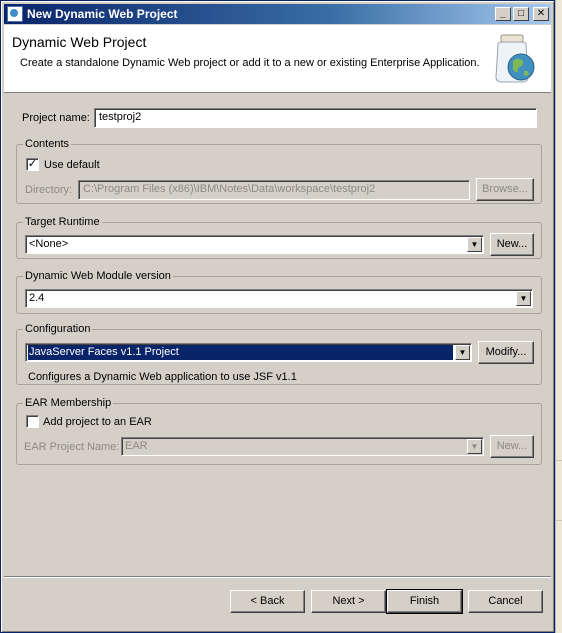 The image size is (562, 633). What do you see at coordinates (79, 42) in the screenshot?
I see `page-title: Dynamic Web Project` at bounding box center [79, 42].